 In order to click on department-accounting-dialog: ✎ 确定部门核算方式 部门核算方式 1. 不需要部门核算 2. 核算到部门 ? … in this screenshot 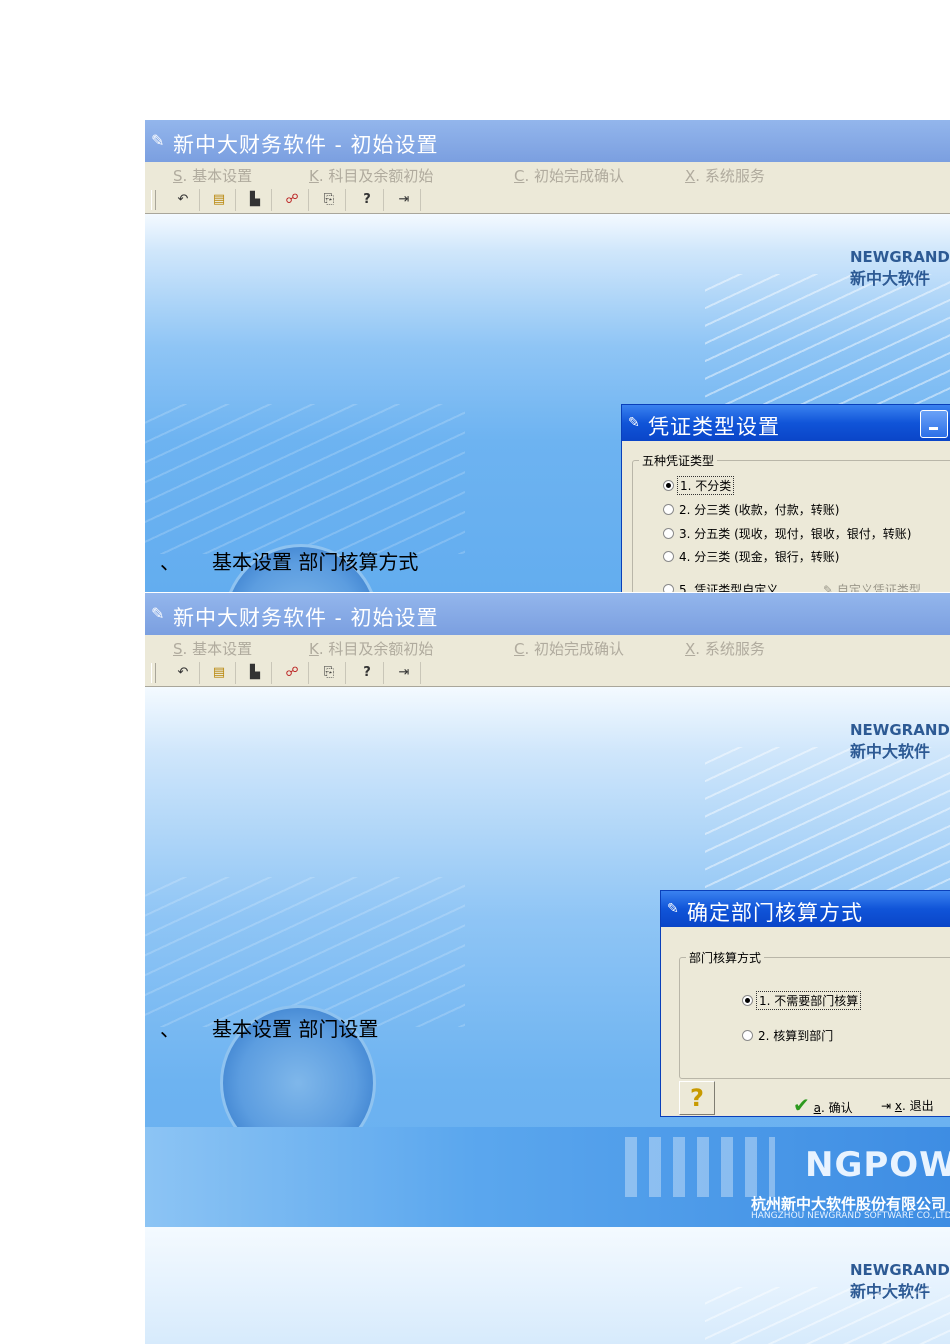, I will do `click(805, 1003)`.